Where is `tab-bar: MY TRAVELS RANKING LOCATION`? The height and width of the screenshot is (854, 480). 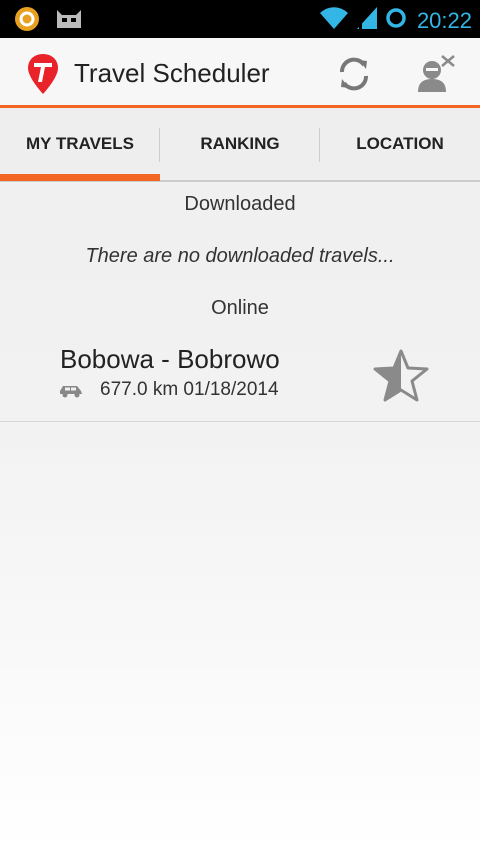 tab-bar: MY TRAVELS RANKING LOCATION is located at coordinates (240, 145).